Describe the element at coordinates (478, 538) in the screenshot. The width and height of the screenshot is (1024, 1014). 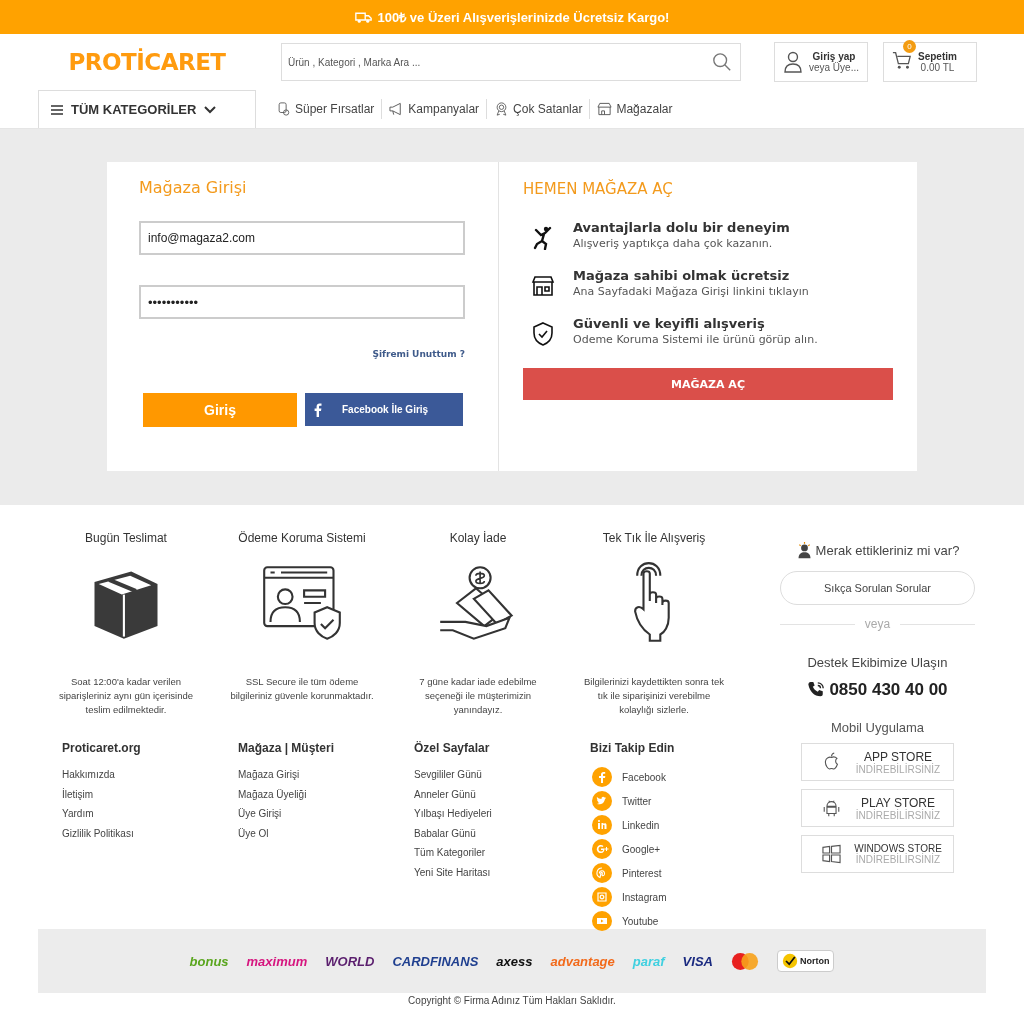
I see `feature-title: Kolay İade` at that location.